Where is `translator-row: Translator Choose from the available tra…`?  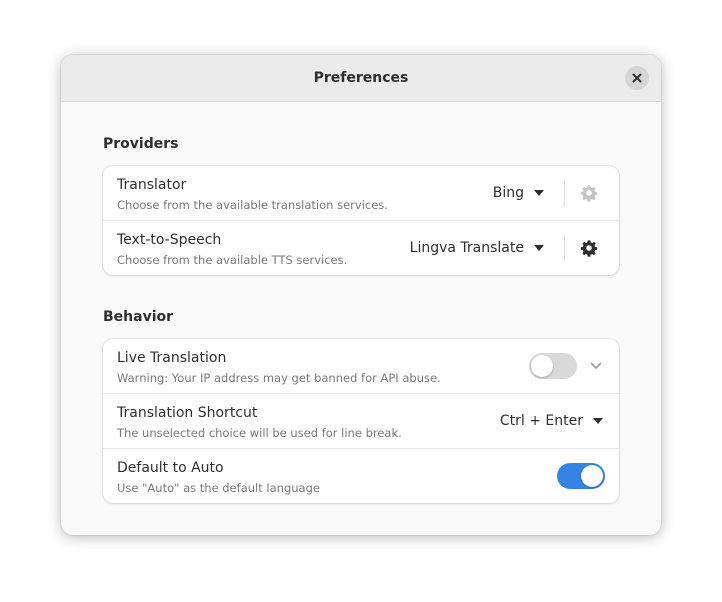
translator-row: Translator Choose from the available tra… is located at coordinates (361, 193).